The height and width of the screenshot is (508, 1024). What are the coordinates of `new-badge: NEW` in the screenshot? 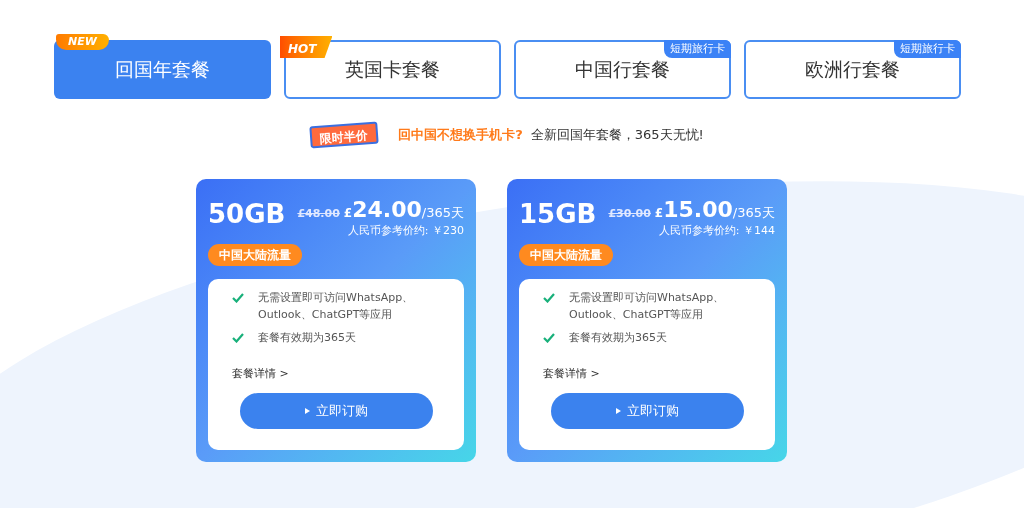 It's located at (82, 42).